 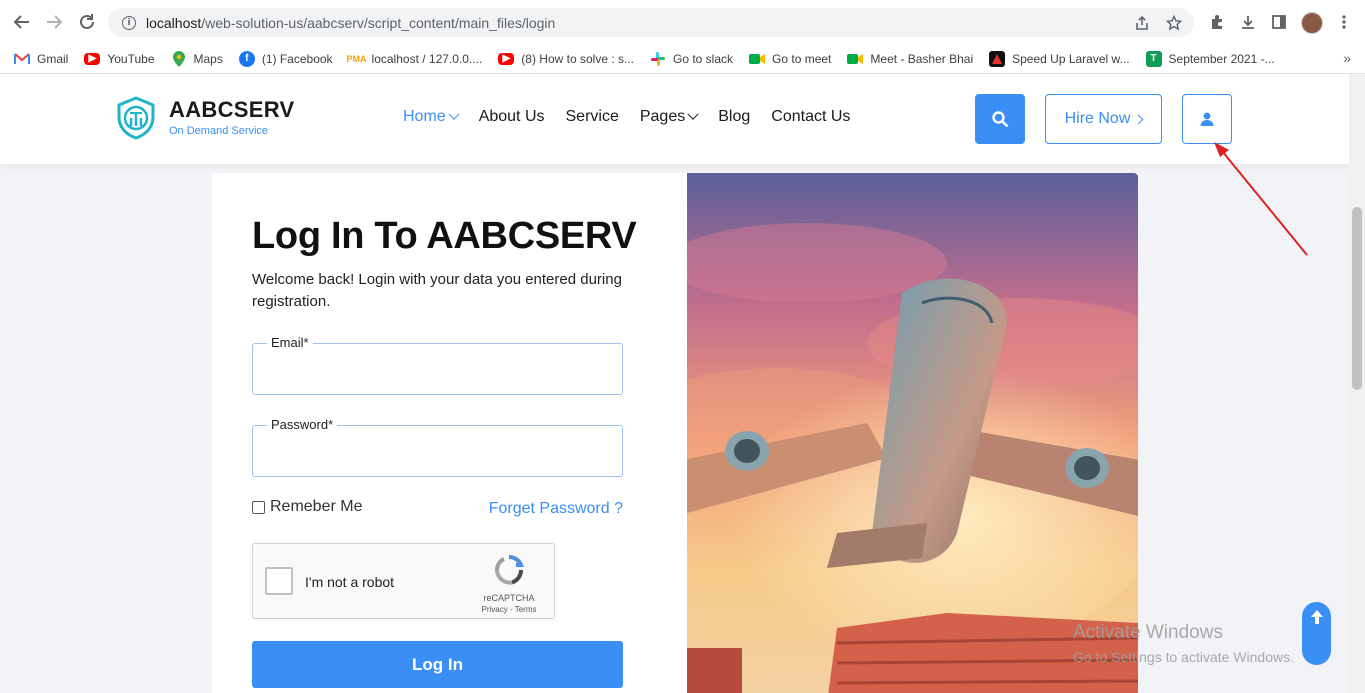 What do you see at coordinates (54, 22) in the screenshot?
I see `forward-arrow-icon` at bounding box center [54, 22].